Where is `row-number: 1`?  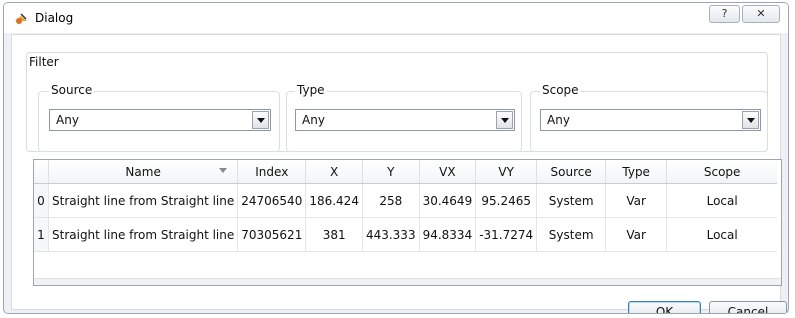
row-number: 1 is located at coordinates (41, 234).